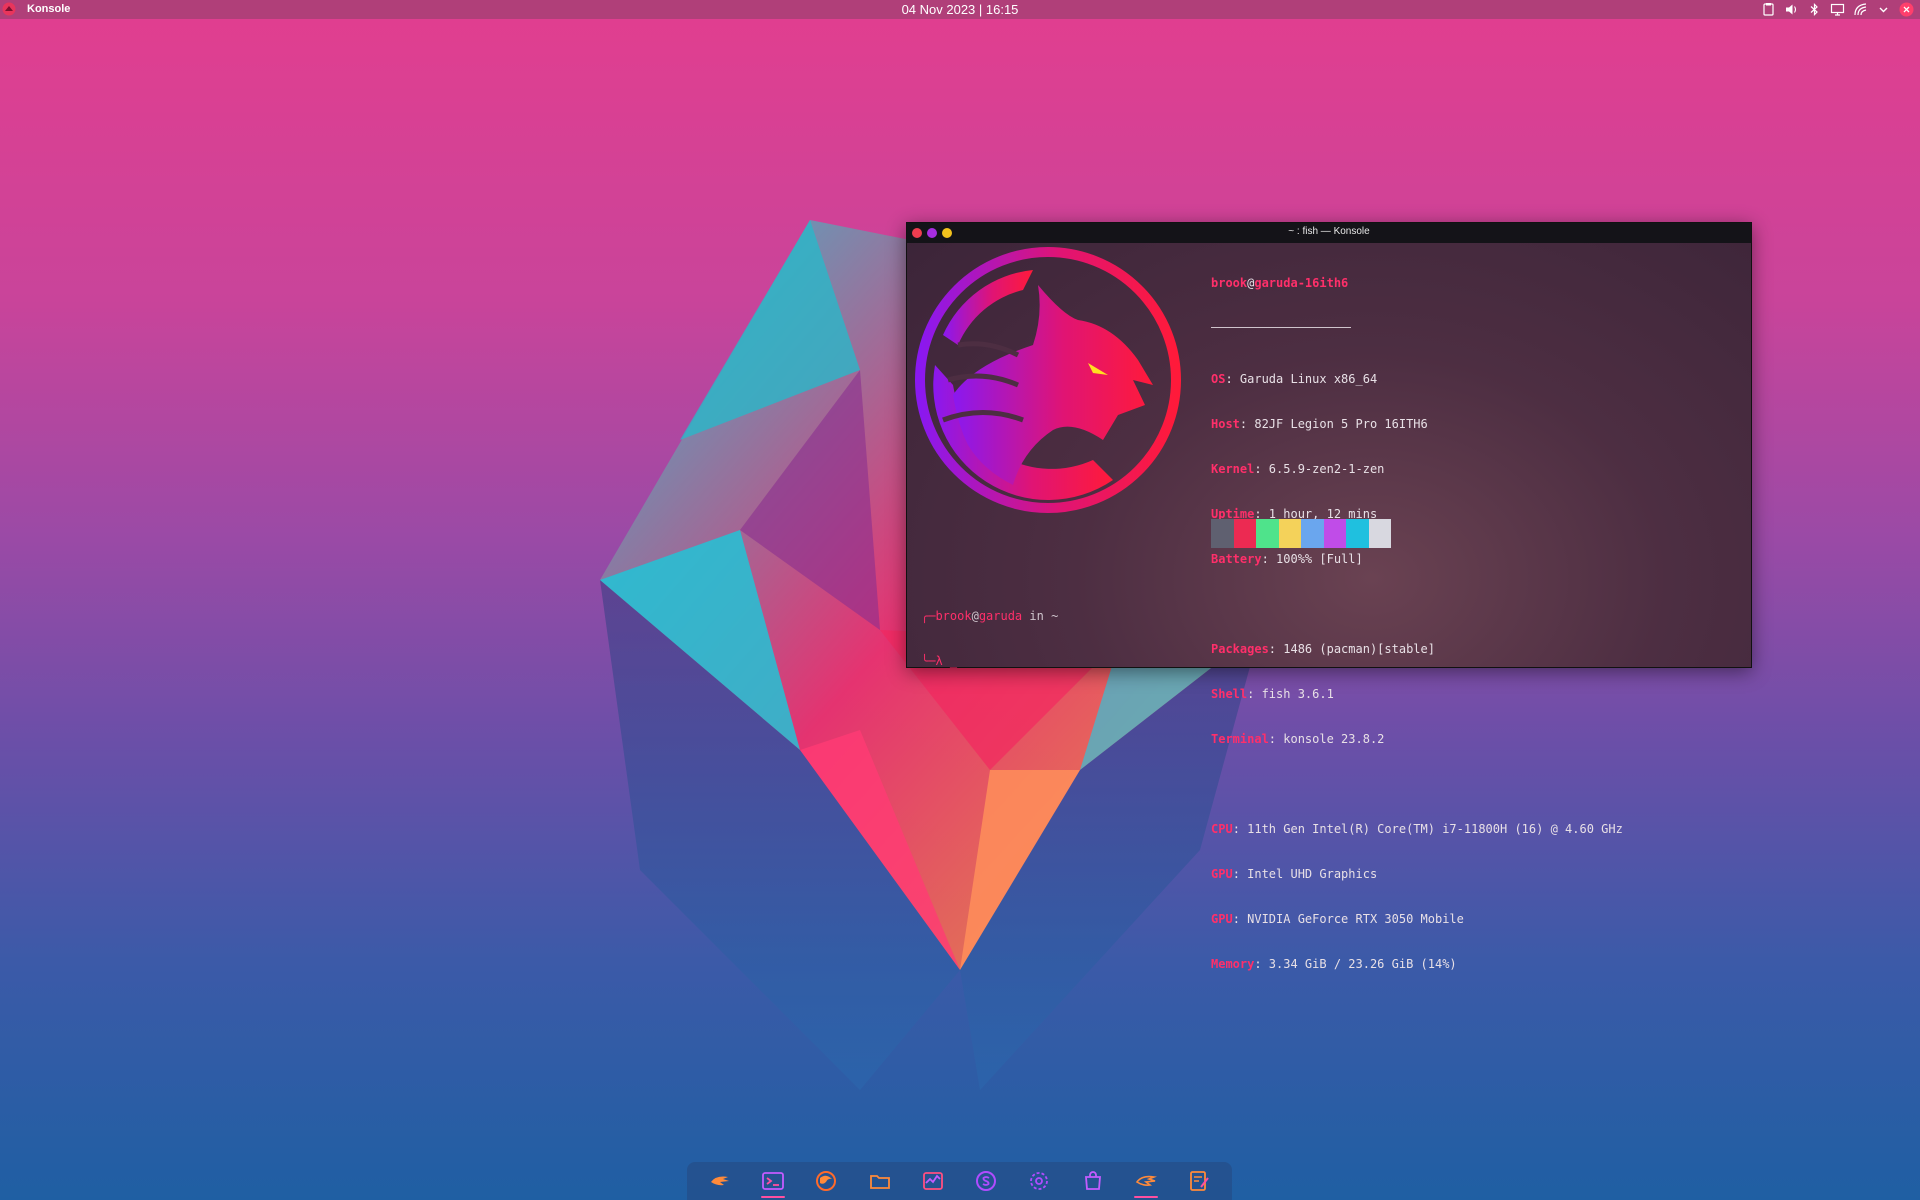 This screenshot has height=1200, width=1920. I want to click on dock-item-terminal, so click(773, 1181).